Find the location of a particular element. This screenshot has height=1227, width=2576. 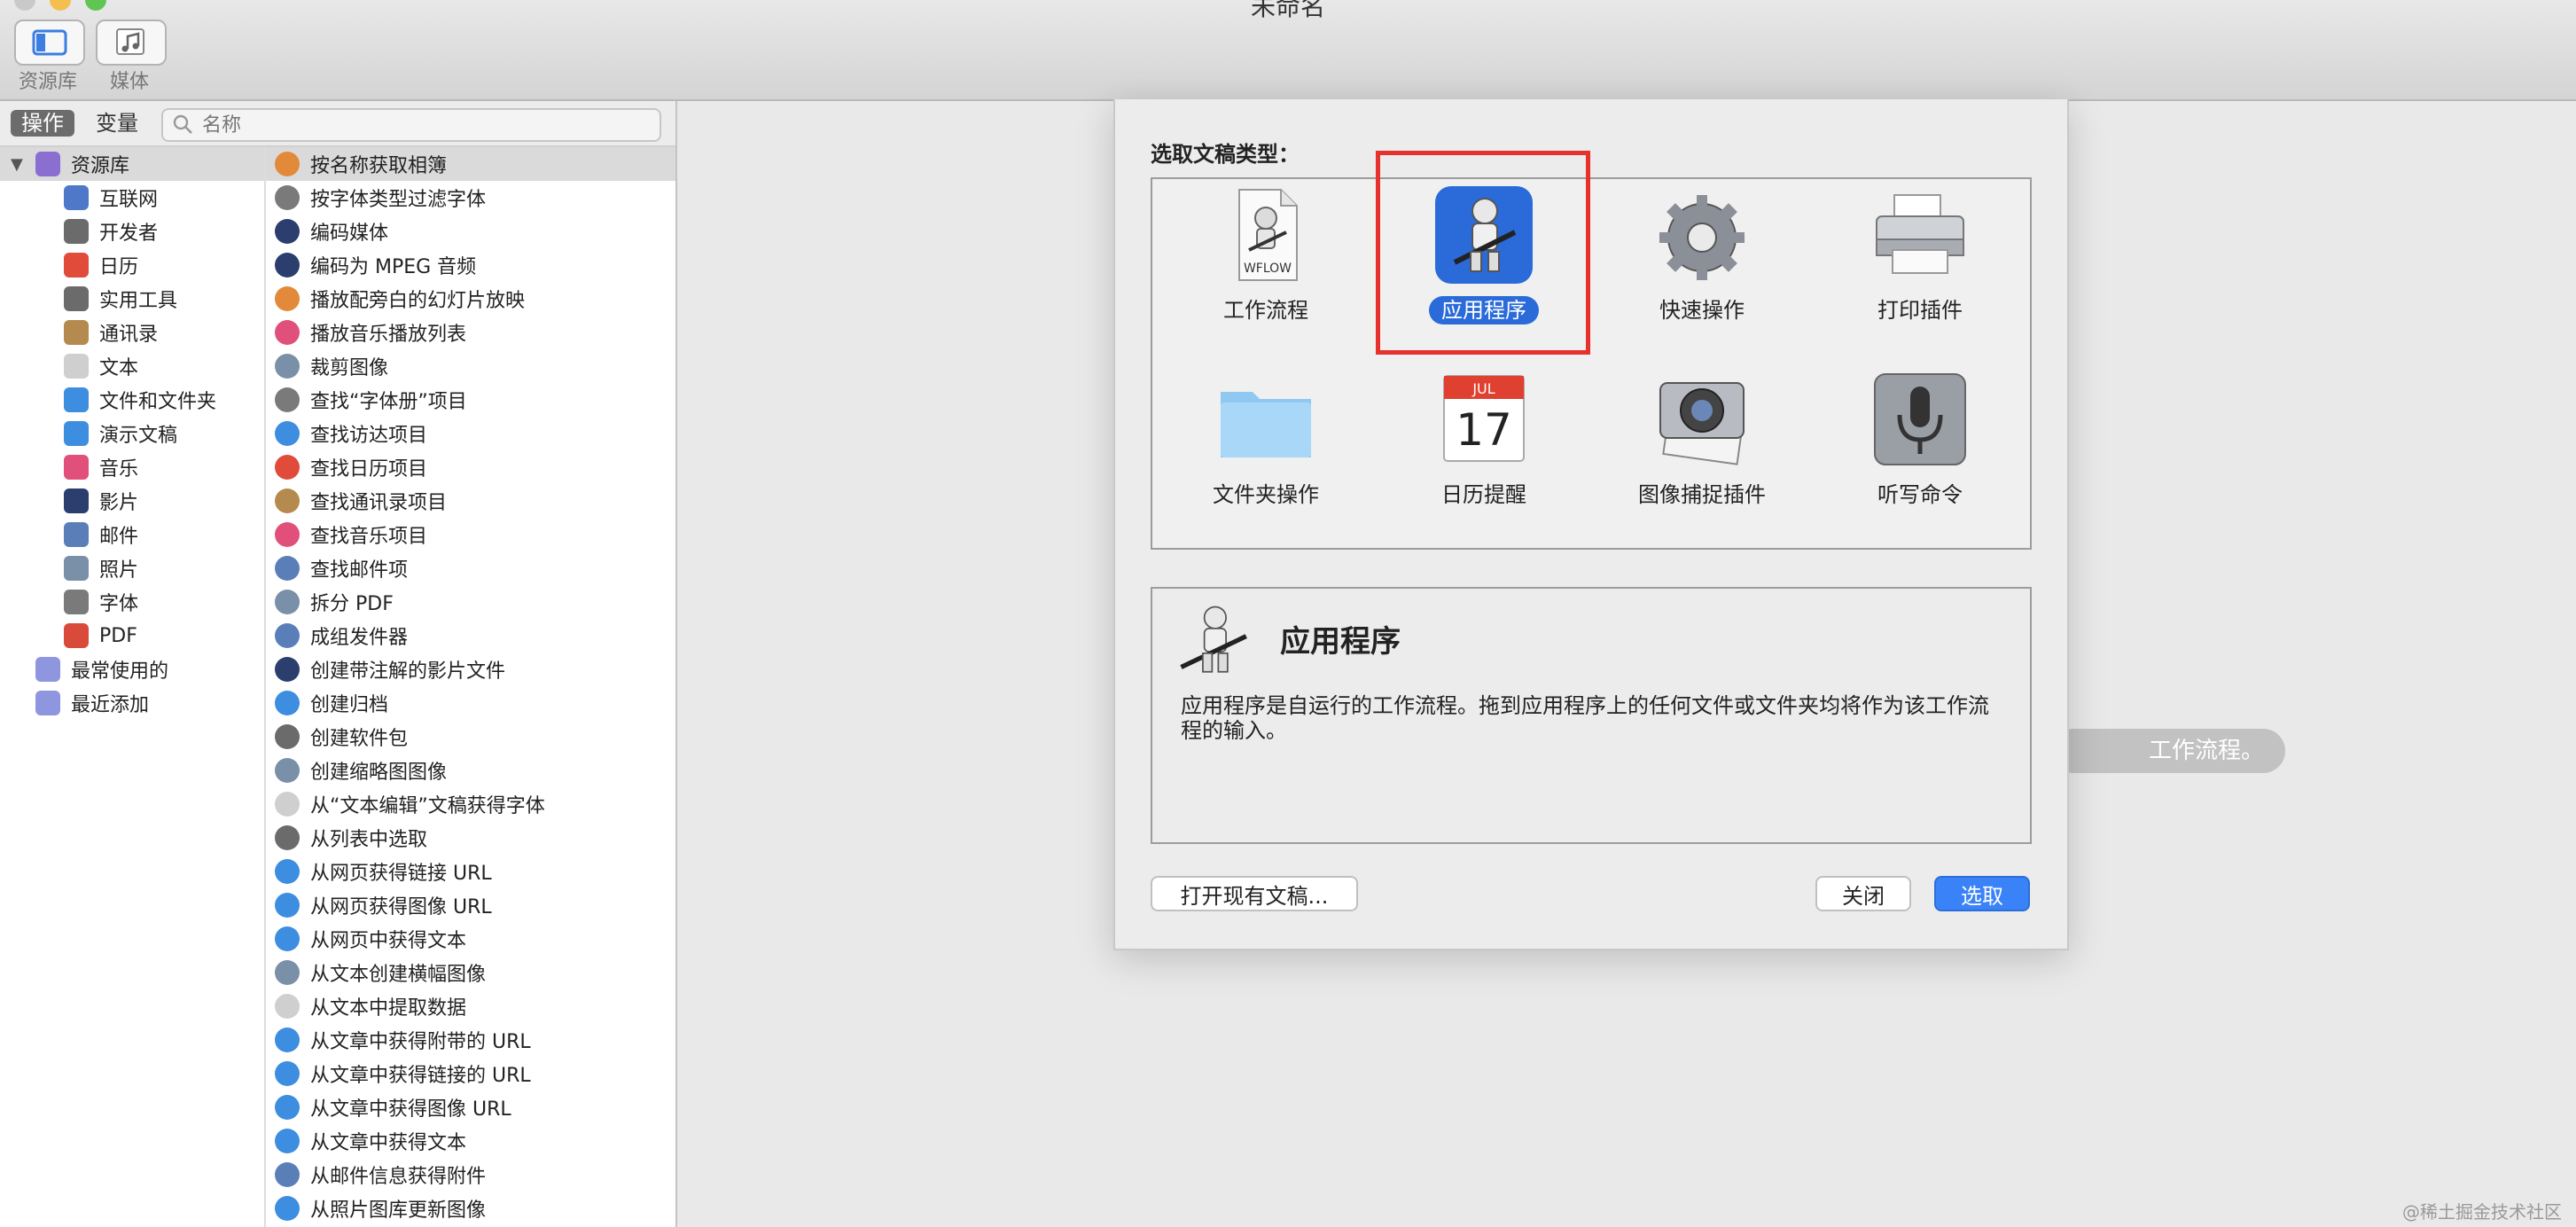

library-category-item: 音乐 is located at coordinates (132, 467).